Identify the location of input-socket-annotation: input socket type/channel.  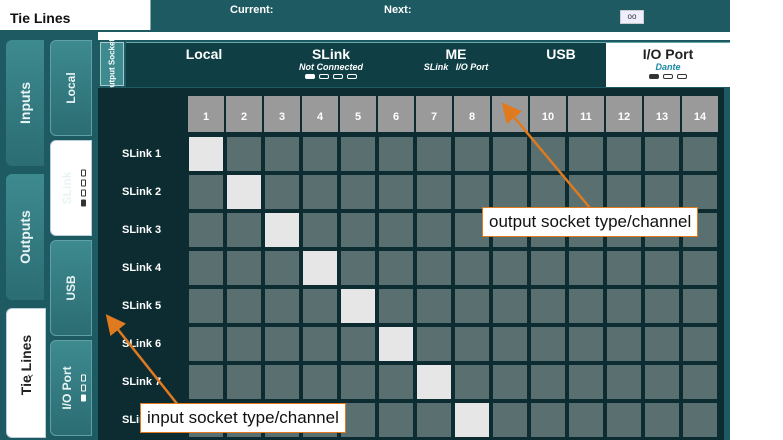
(243, 418).